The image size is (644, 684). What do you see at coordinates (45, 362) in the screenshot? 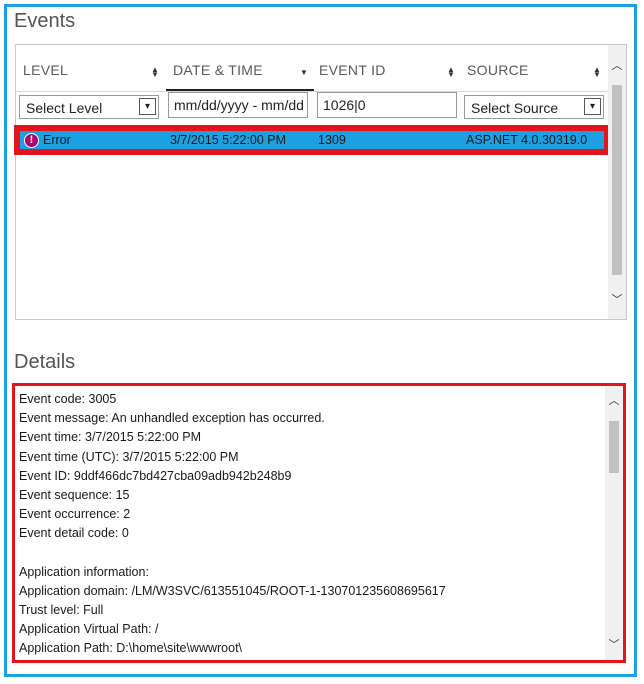
I see `details-title: Details` at bounding box center [45, 362].